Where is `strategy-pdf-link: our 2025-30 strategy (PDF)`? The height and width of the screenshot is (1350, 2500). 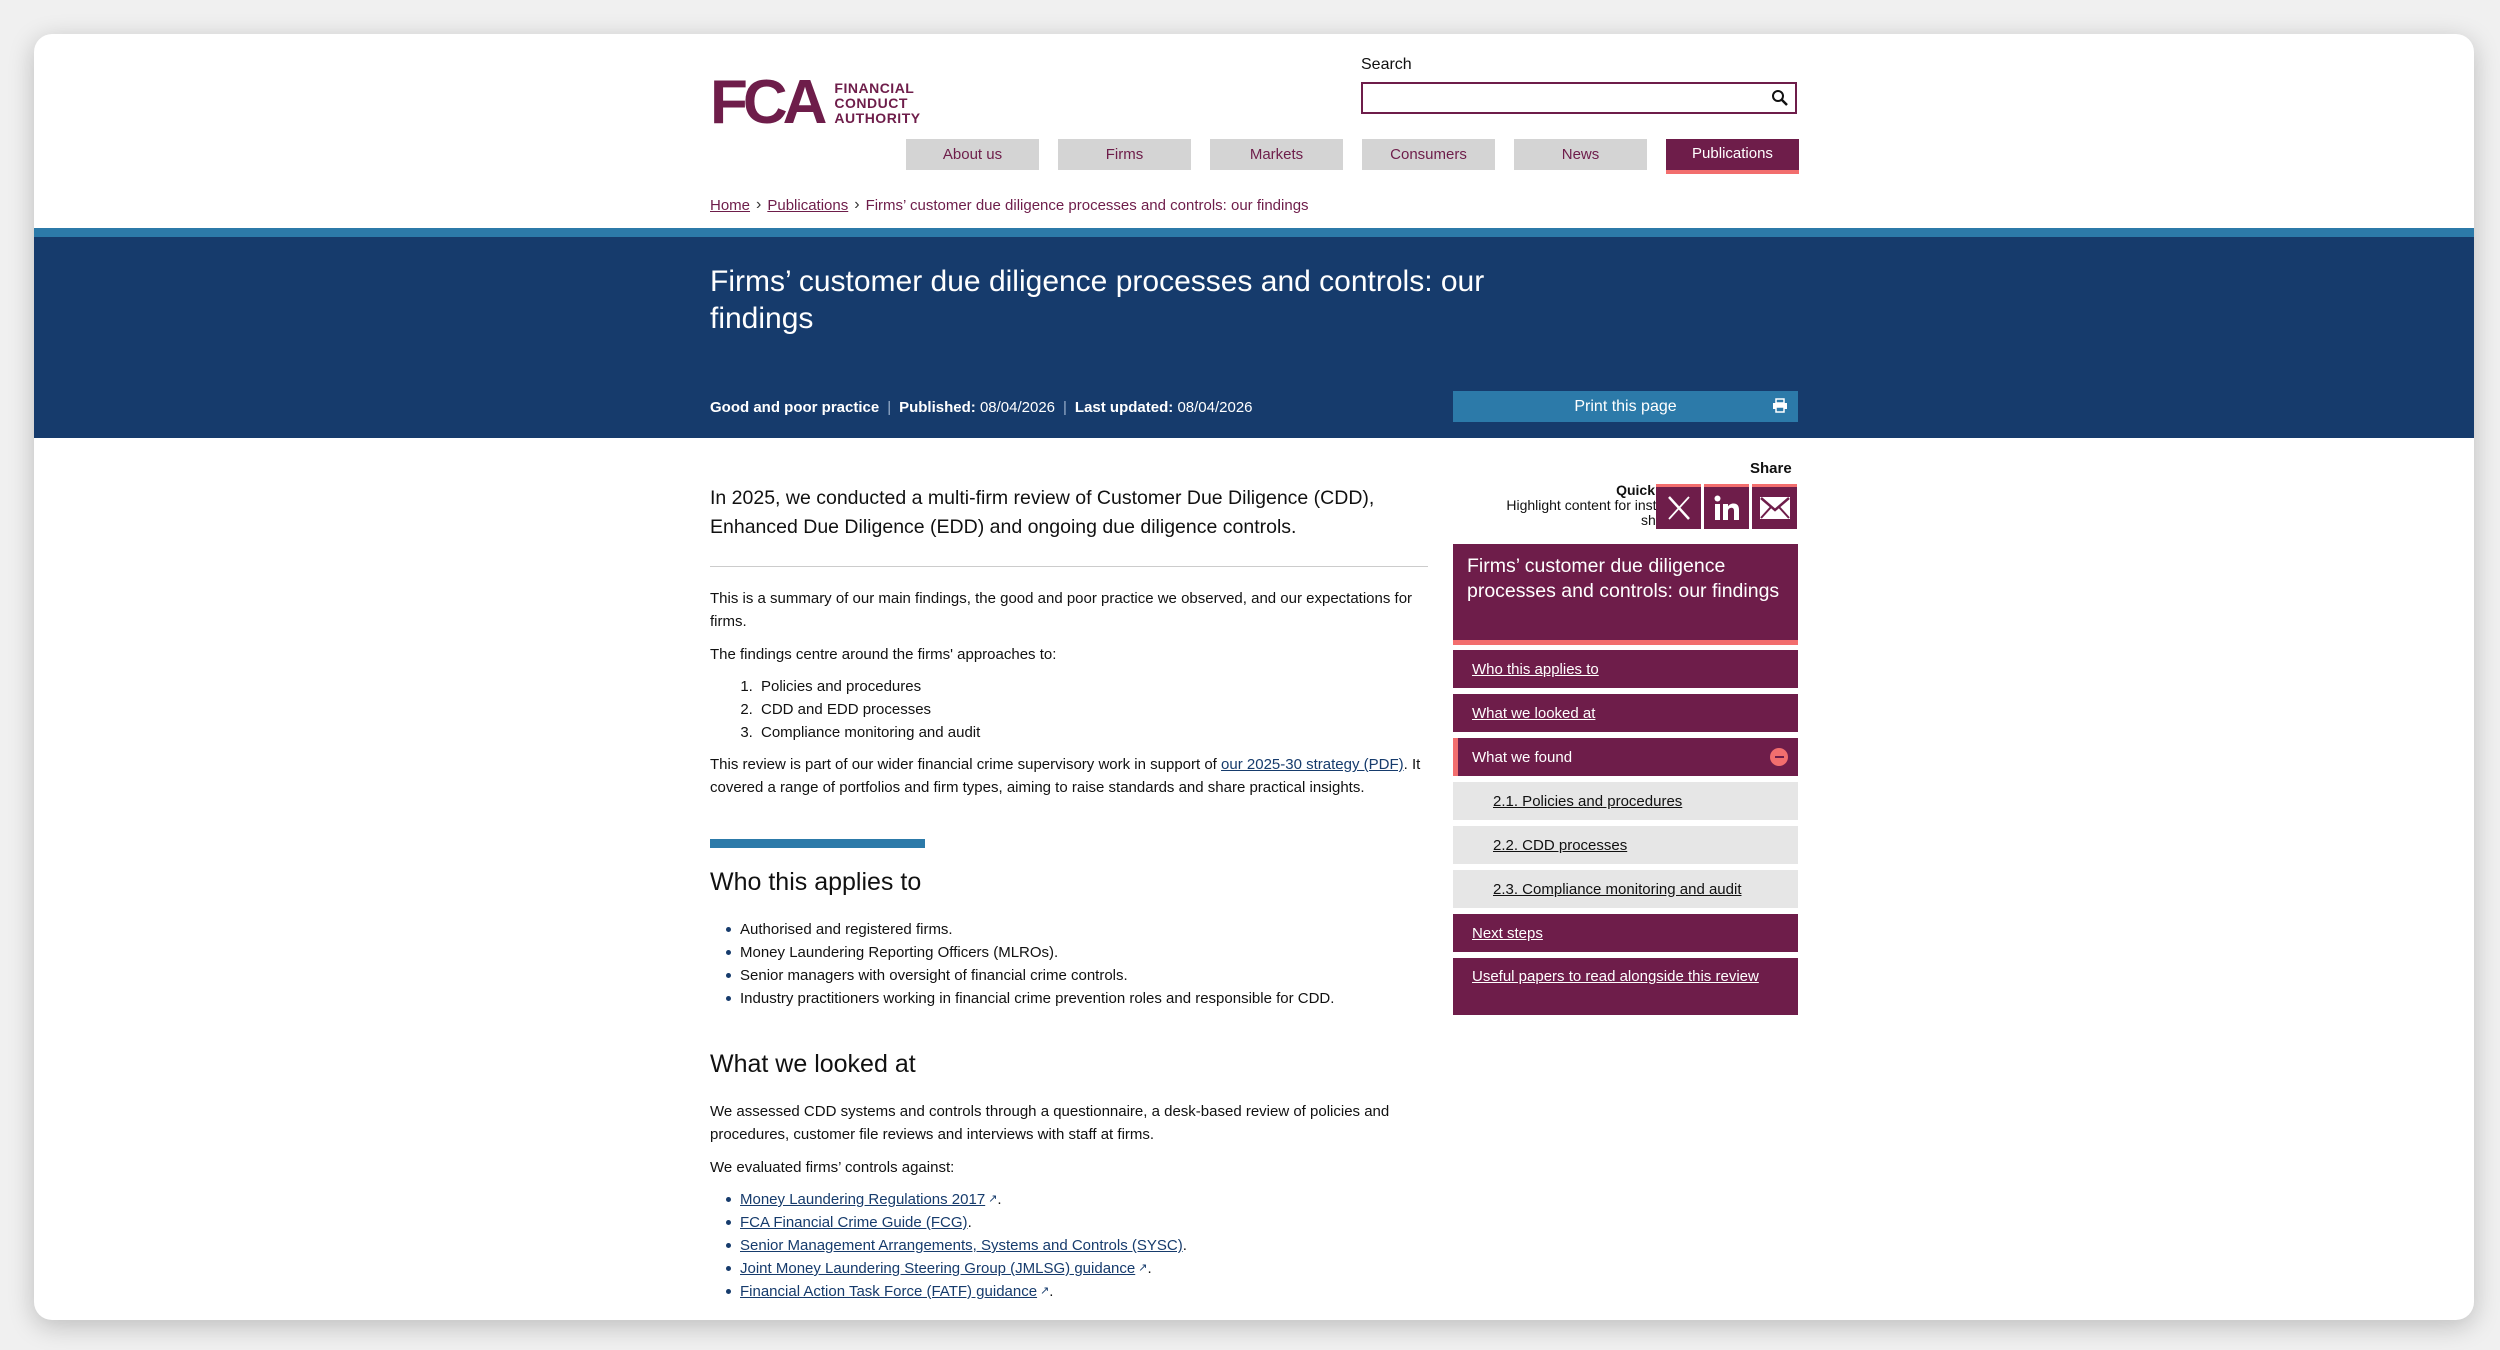
strategy-pdf-link: our 2025-30 strategy (PDF) is located at coordinates (1312, 764).